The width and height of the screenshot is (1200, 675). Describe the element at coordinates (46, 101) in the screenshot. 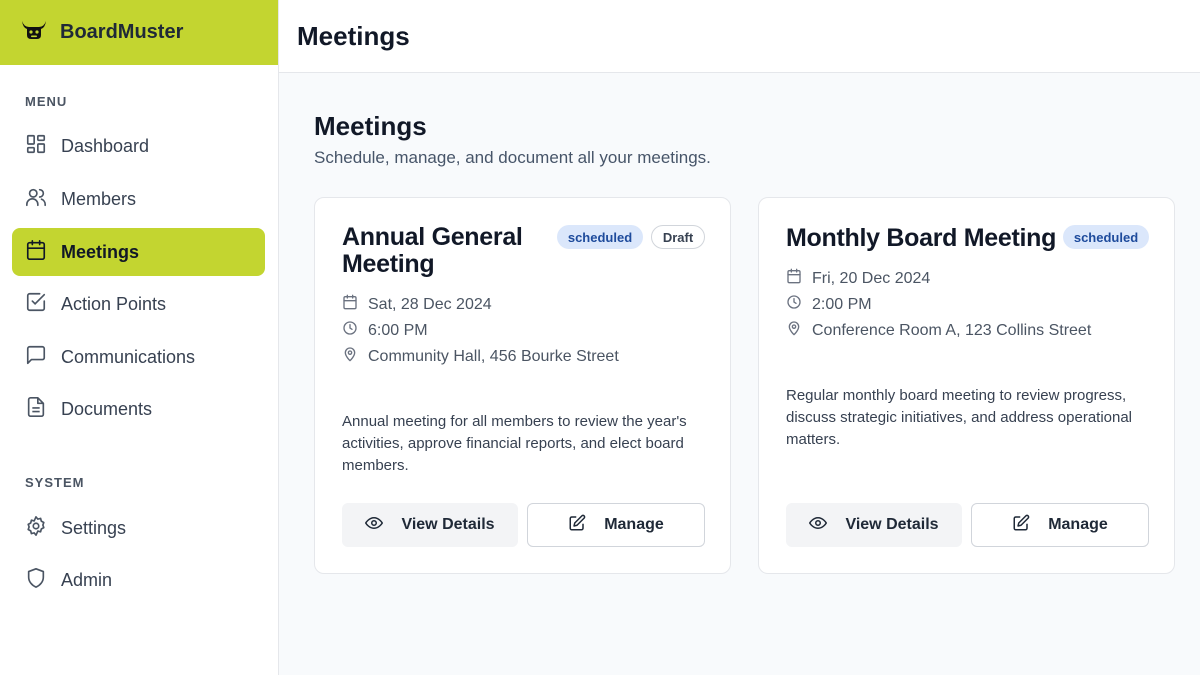

I see `menu-section-label: MENU` at that location.